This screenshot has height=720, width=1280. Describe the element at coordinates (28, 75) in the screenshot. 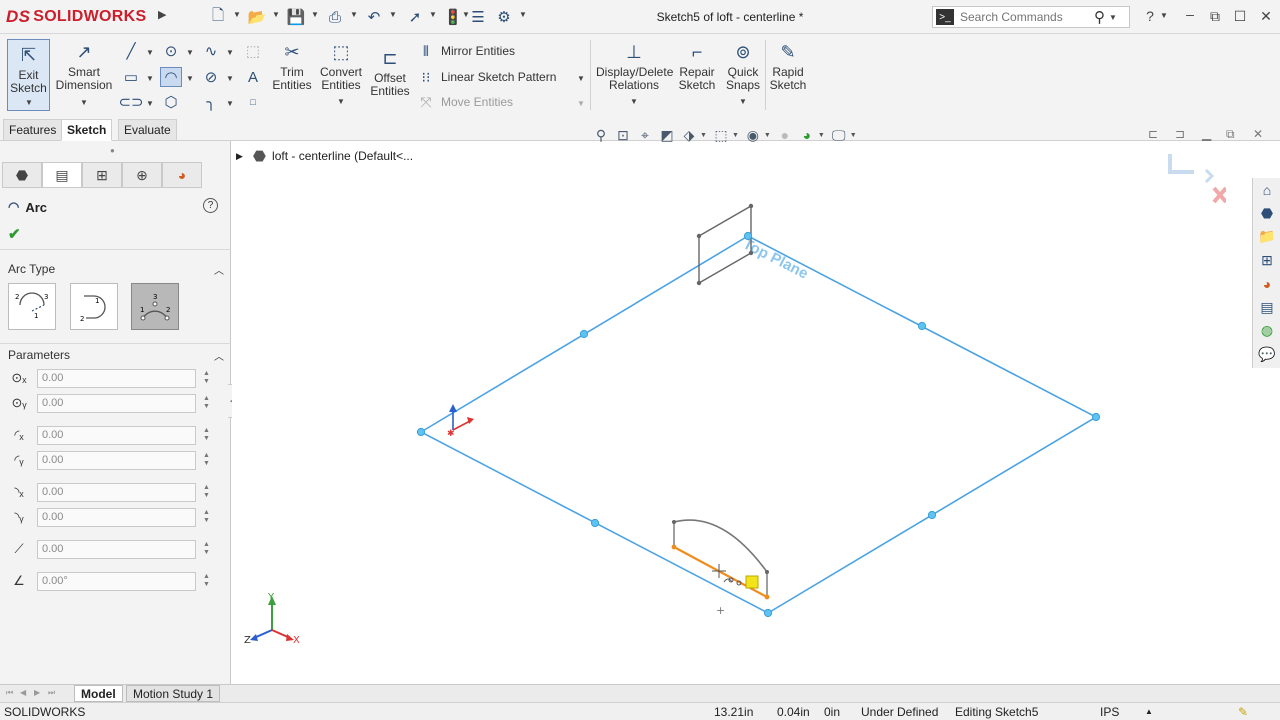

I see `exit-sketch-button: ⇱ Exit Sketch ▼` at that location.